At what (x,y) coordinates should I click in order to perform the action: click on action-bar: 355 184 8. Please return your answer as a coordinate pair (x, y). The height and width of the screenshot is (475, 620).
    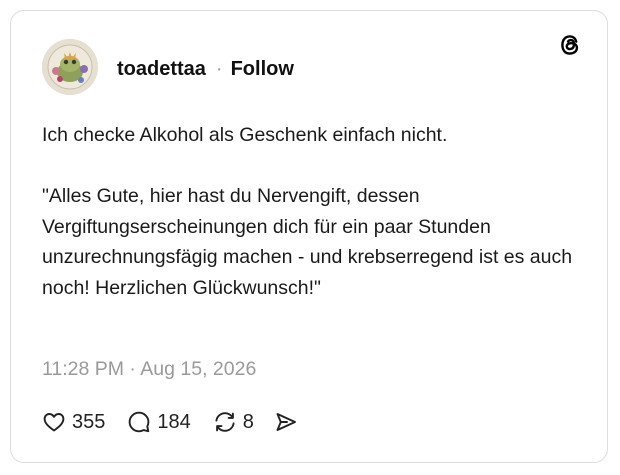
    Looking at the image, I should click on (170, 422).